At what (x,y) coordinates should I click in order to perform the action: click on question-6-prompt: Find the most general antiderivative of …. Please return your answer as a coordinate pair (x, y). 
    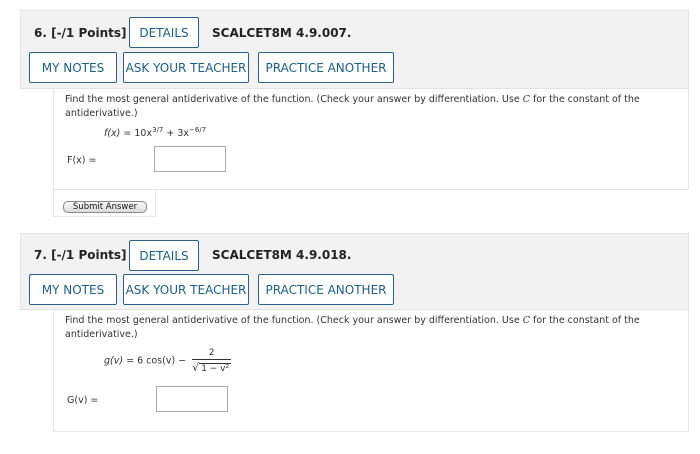
    Looking at the image, I should click on (352, 106).